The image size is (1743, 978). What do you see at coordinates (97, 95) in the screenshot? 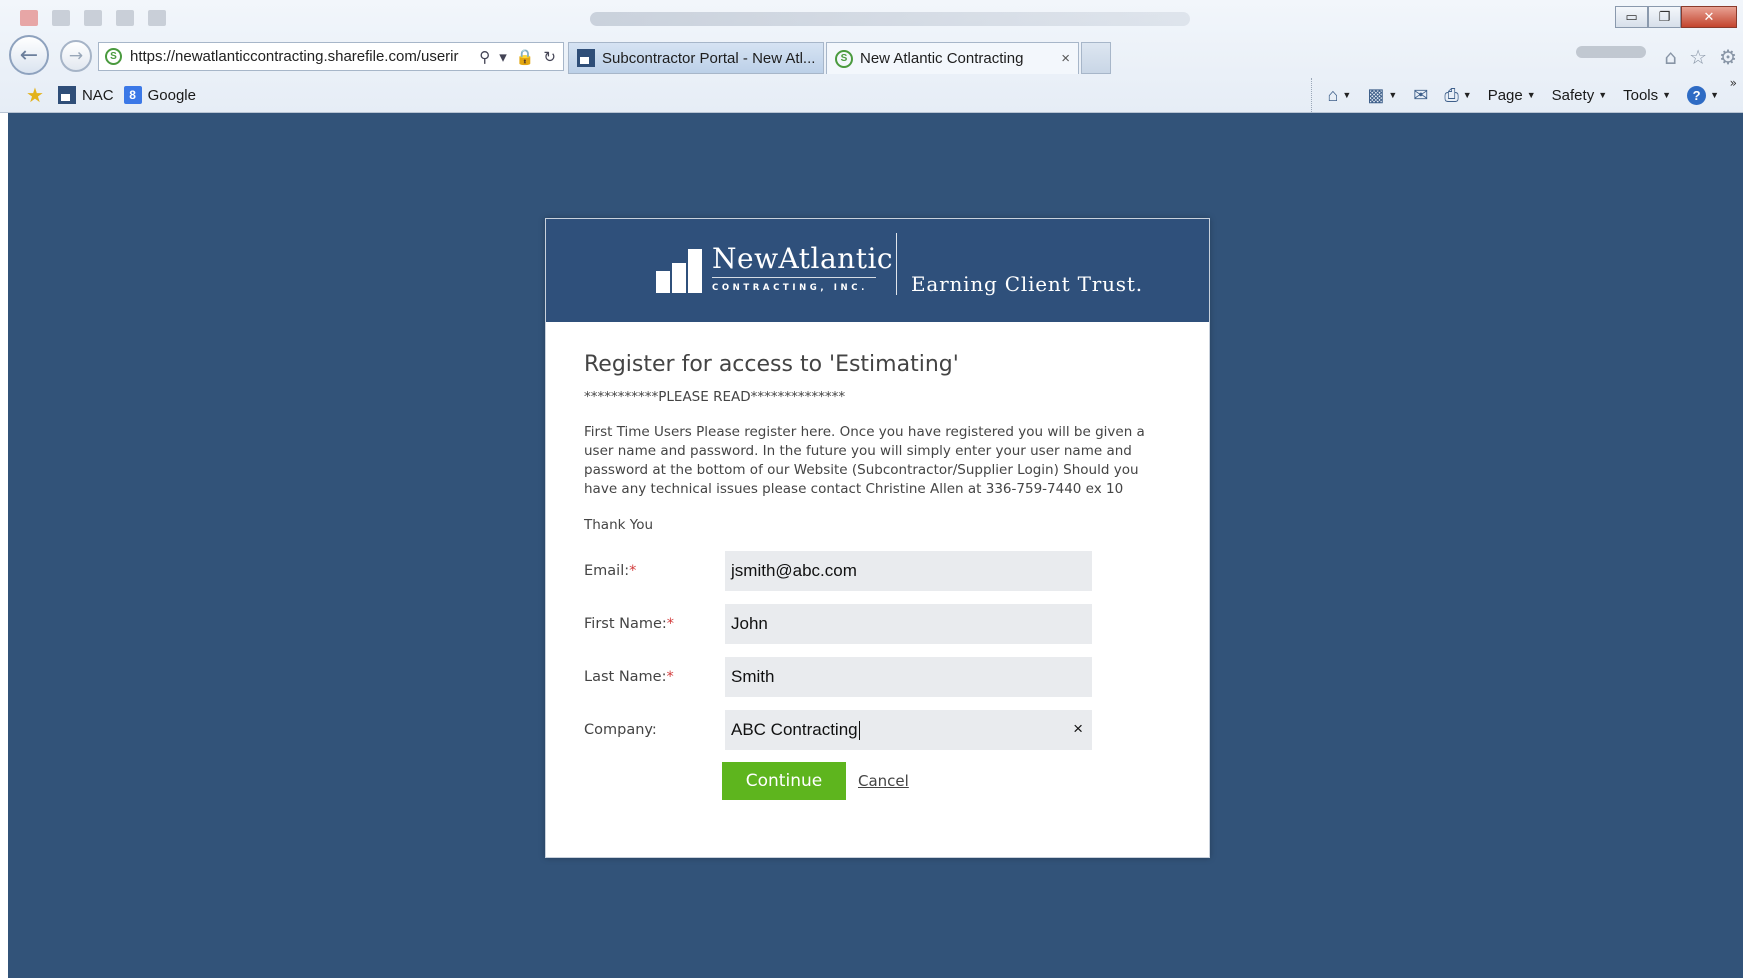
I see `favorite-label: NAC` at bounding box center [97, 95].